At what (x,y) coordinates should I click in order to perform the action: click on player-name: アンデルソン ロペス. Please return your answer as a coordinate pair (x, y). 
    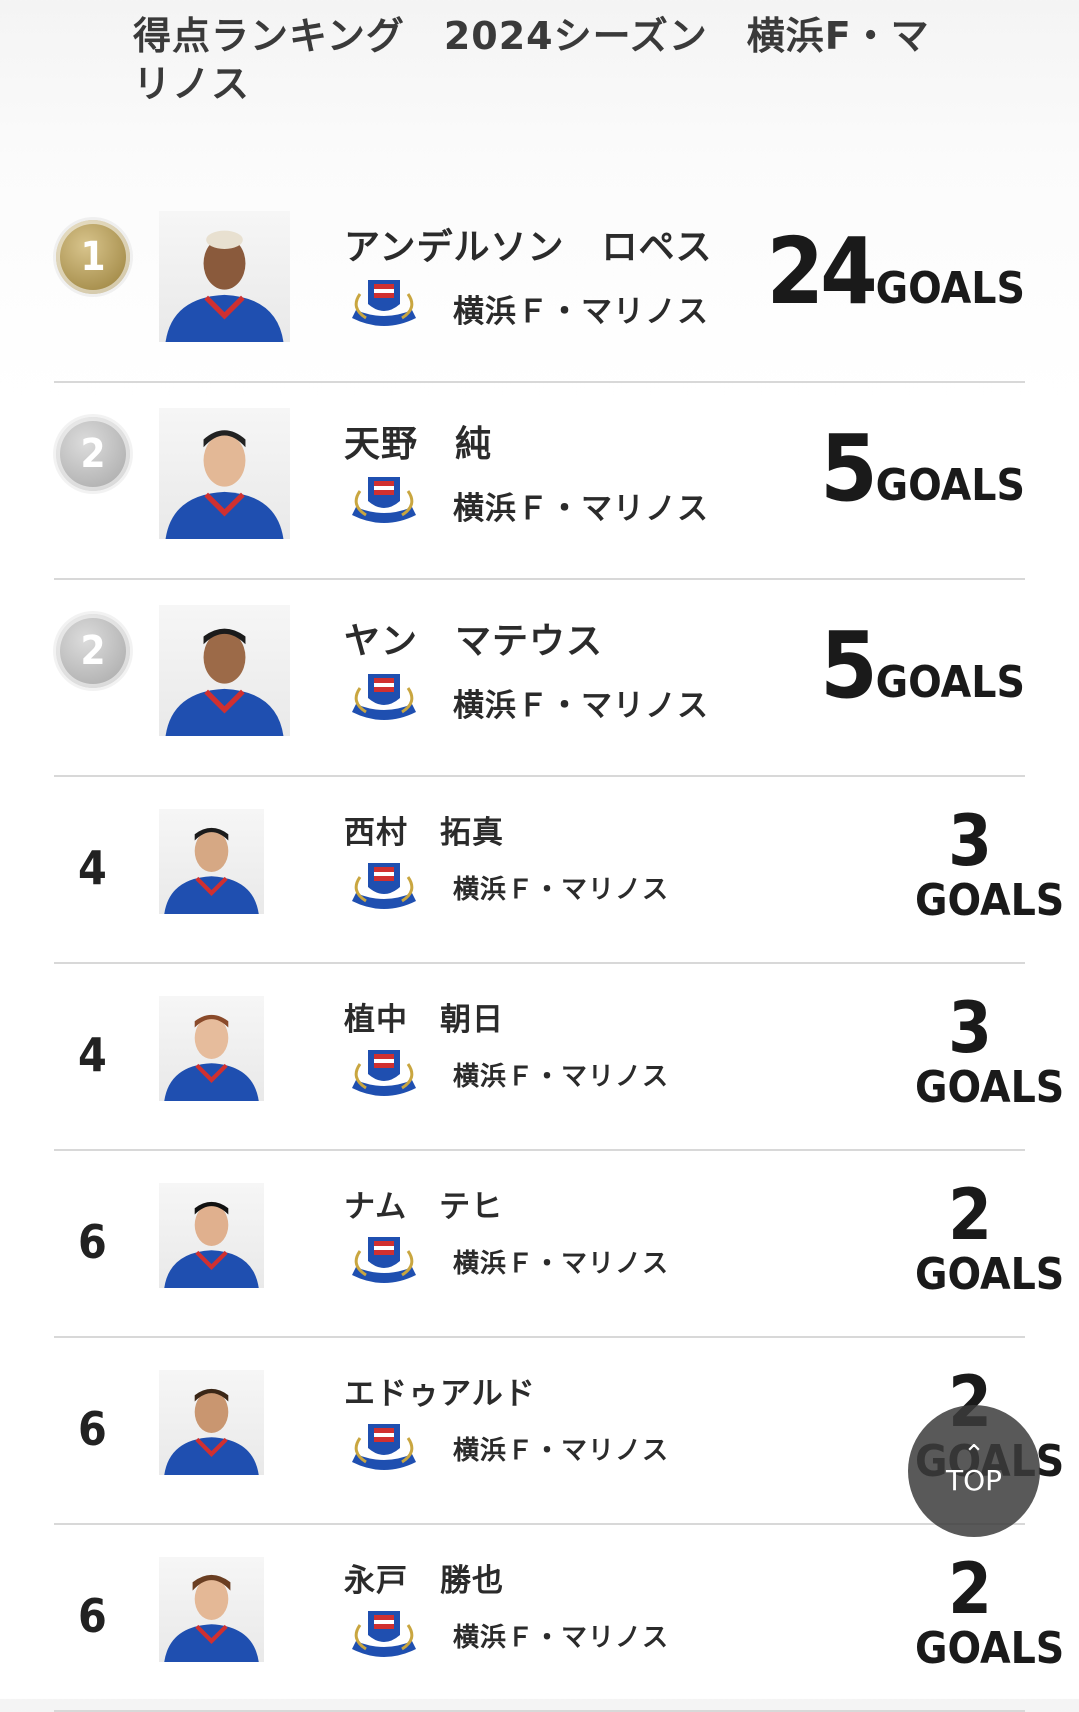
    Looking at the image, I should click on (528, 244).